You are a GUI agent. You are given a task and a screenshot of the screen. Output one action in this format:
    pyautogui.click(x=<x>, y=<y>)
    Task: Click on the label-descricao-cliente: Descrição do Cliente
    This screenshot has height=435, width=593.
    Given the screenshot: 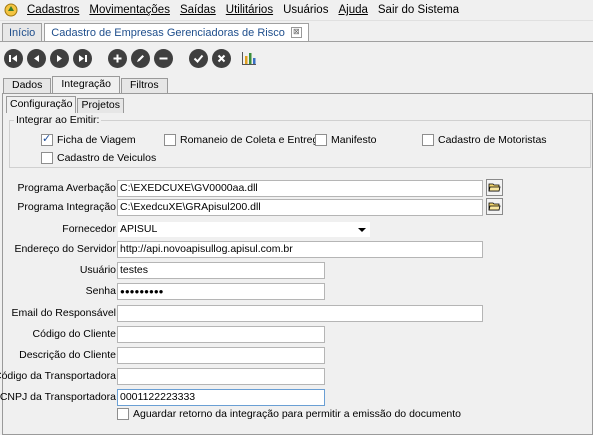 What is the action you would take?
    pyautogui.click(x=67, y=355)
    